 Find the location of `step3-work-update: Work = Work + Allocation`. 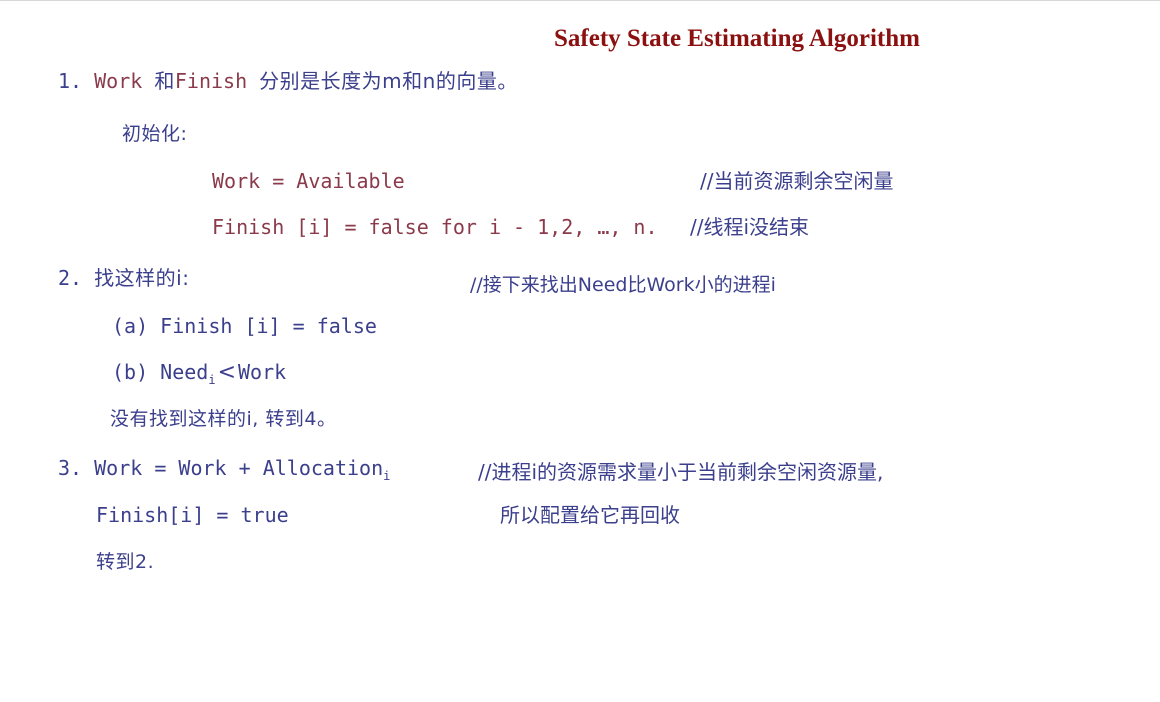

step3-work-update: Work = Work + Allocation is located at coordinates (239, 468).